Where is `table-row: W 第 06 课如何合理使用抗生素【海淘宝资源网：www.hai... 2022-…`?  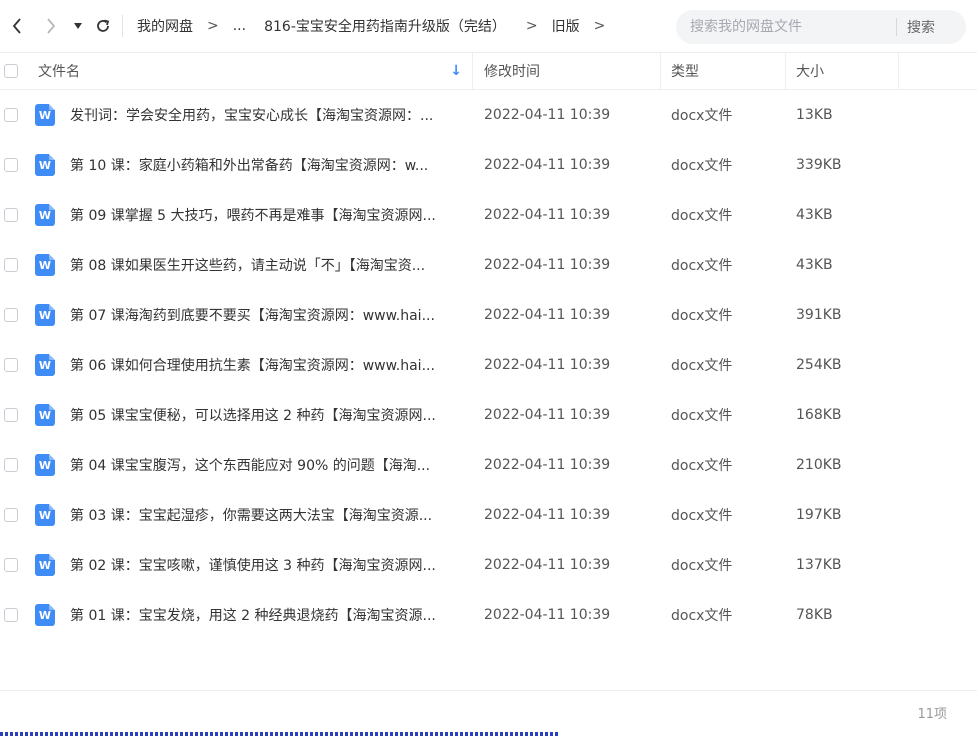
table-row: W 第 06 课如何合理使用抗生素【海淘宝资源网：www.hai... 2022-… is located at coordinates (488, 365).